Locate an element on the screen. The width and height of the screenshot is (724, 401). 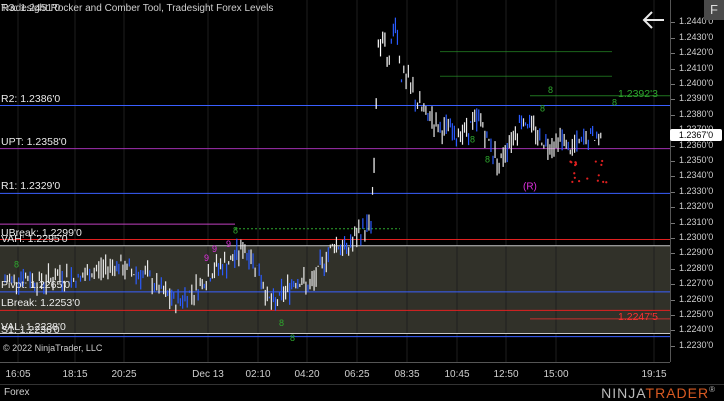
level-label: Pivot: 1.2265'0 is located at coordinates (36, 284).